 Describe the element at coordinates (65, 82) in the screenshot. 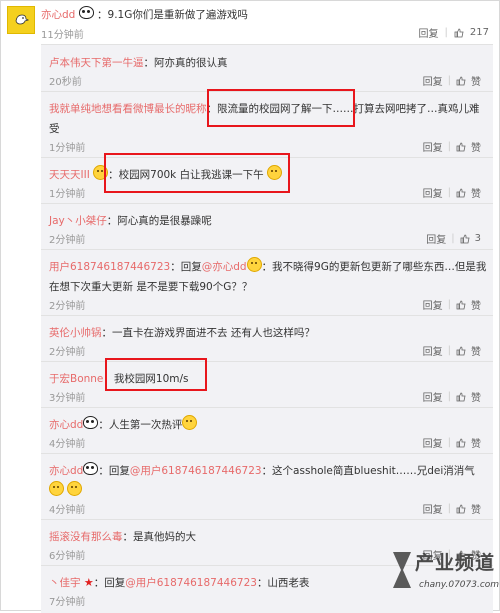

I see `reply-time: 20秒前` at that location.